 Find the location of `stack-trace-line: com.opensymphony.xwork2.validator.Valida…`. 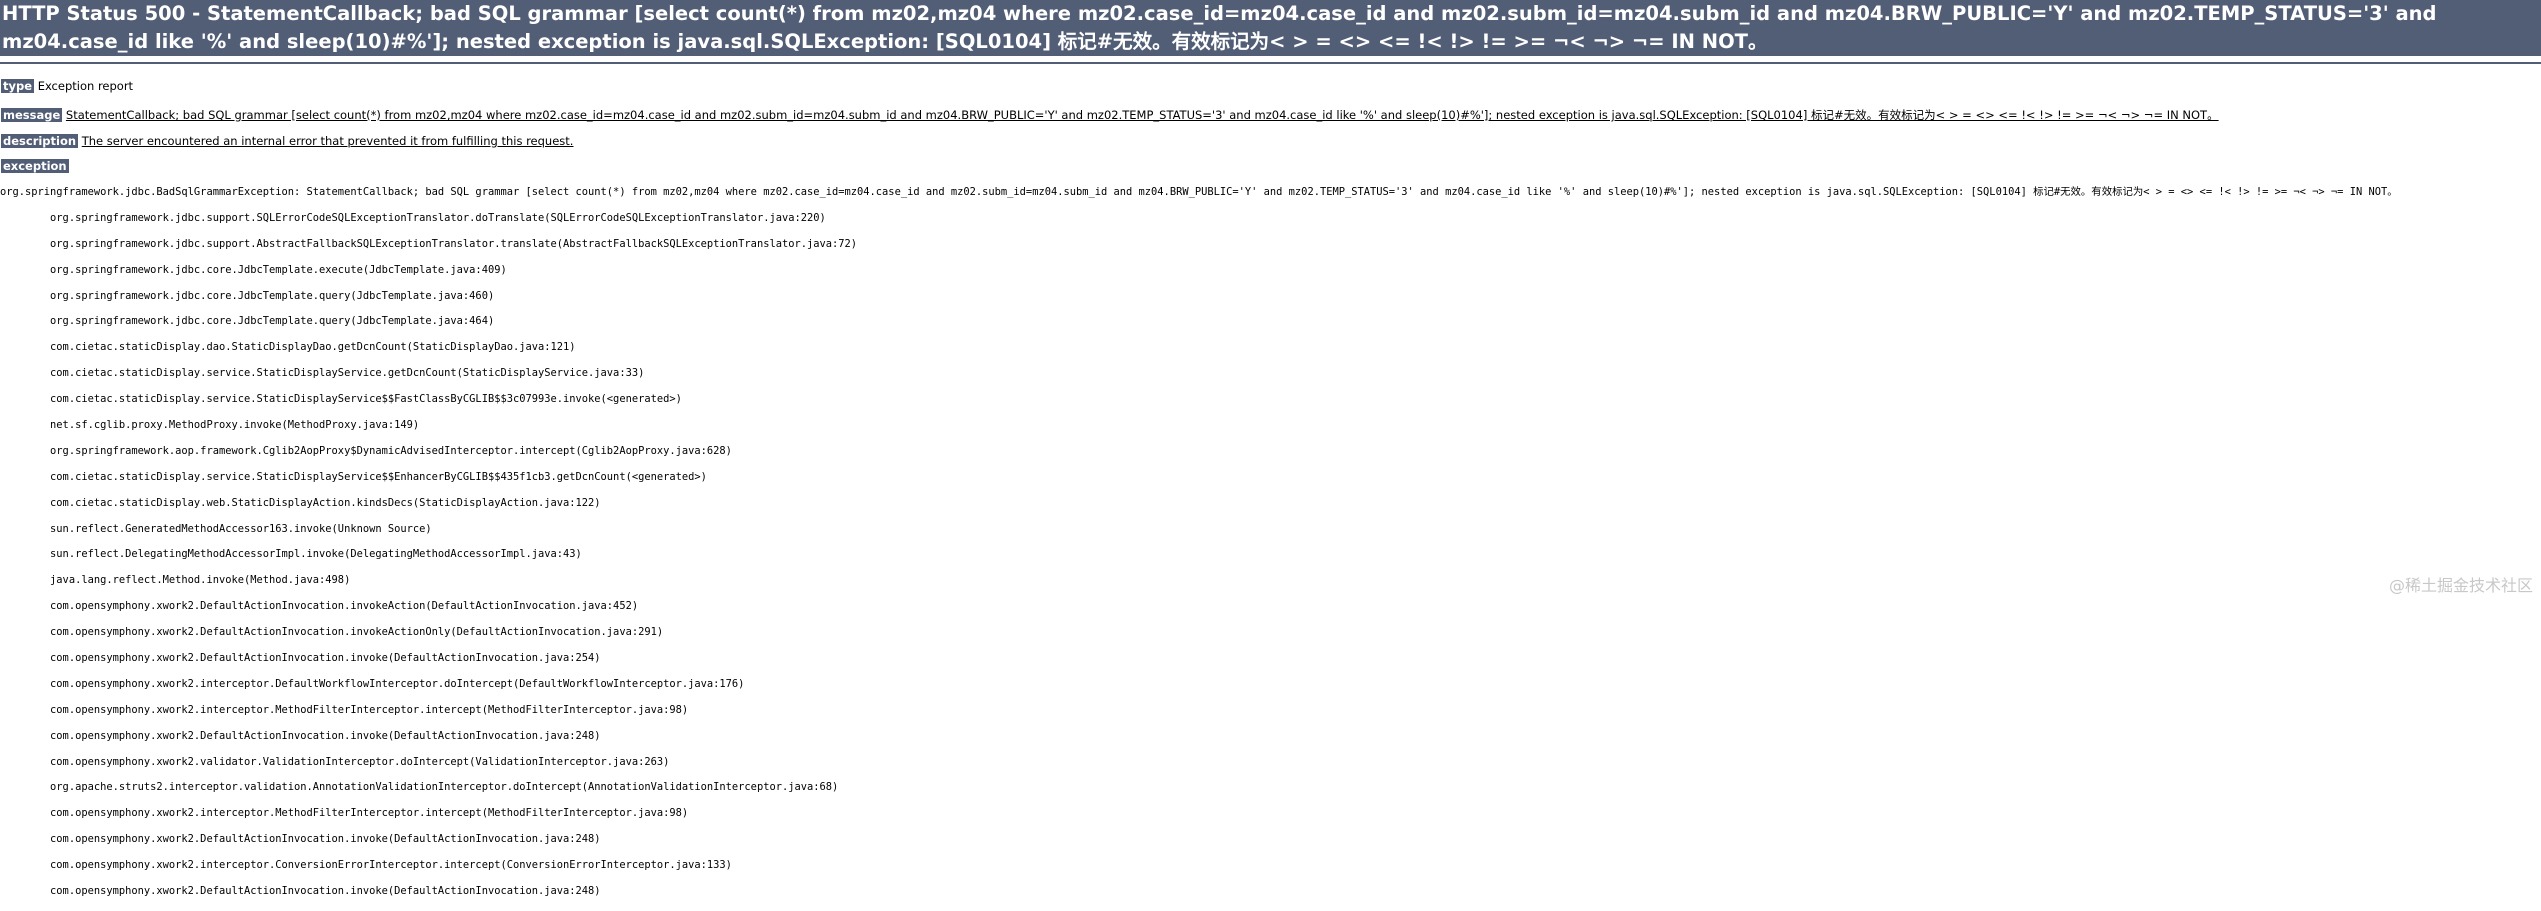

stack-trace-line: com.opensymphony.xwork2.validator.Valida… is located at coordinates (335, 761).